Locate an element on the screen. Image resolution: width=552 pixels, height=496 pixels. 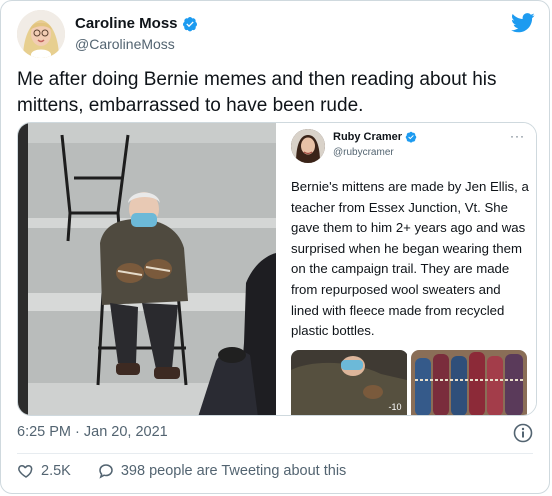
quoted-author-name-row: Ruby Cramer is located at coordinates (375, 137).